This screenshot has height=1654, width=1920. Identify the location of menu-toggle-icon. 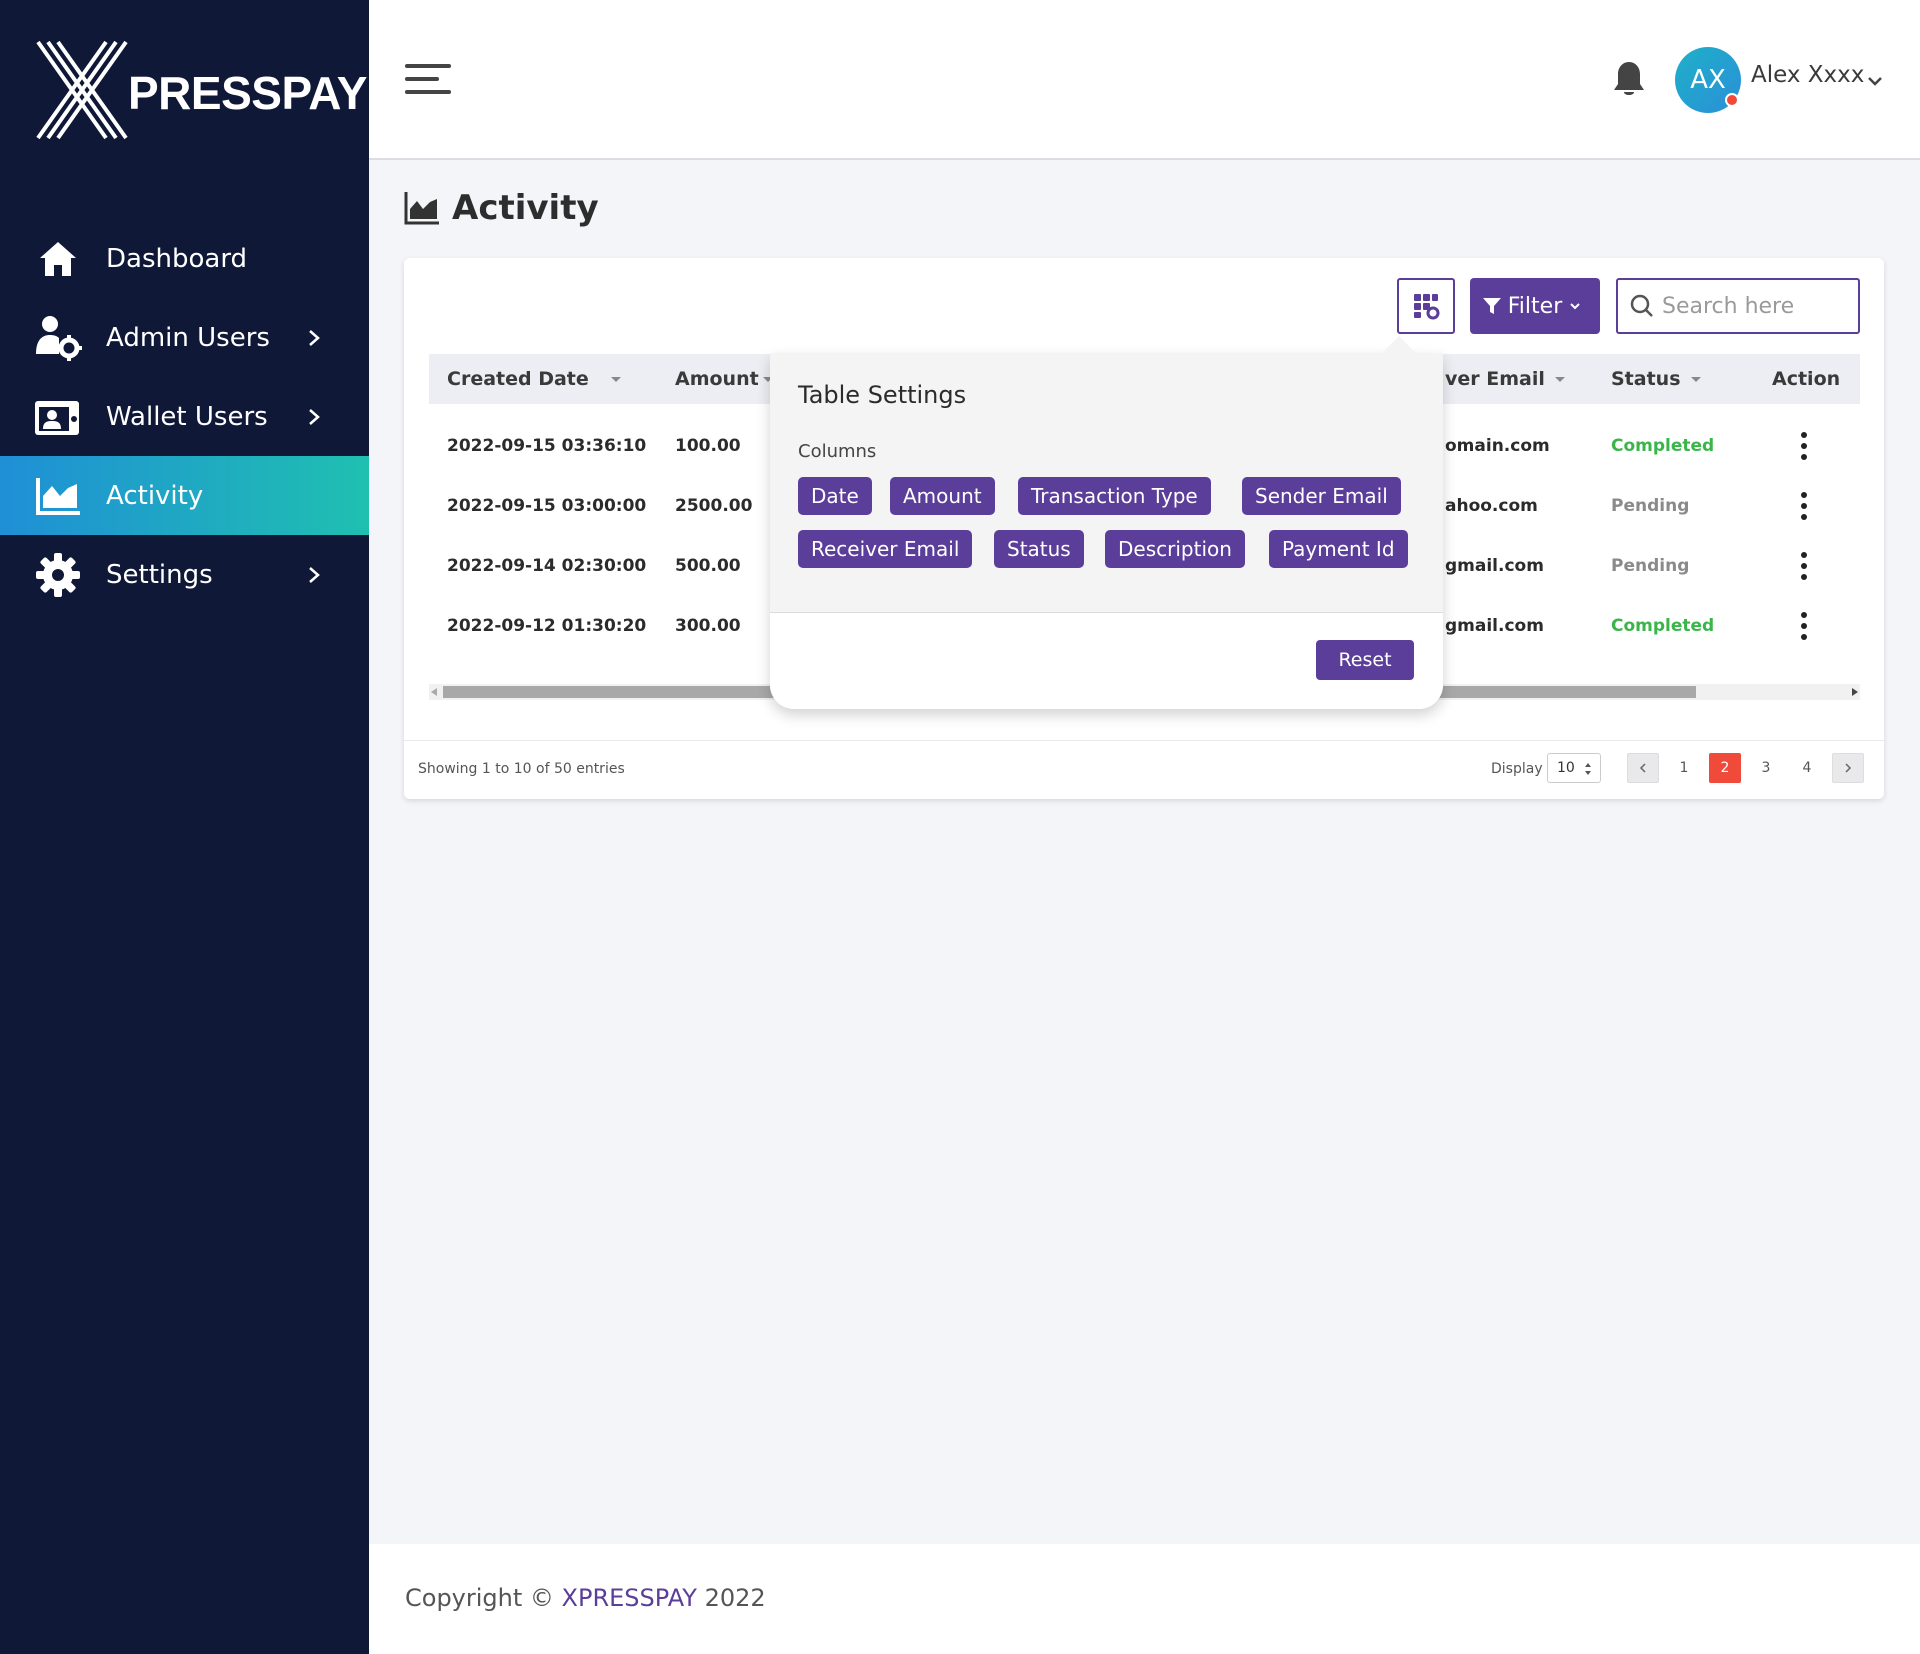
(428, 79).